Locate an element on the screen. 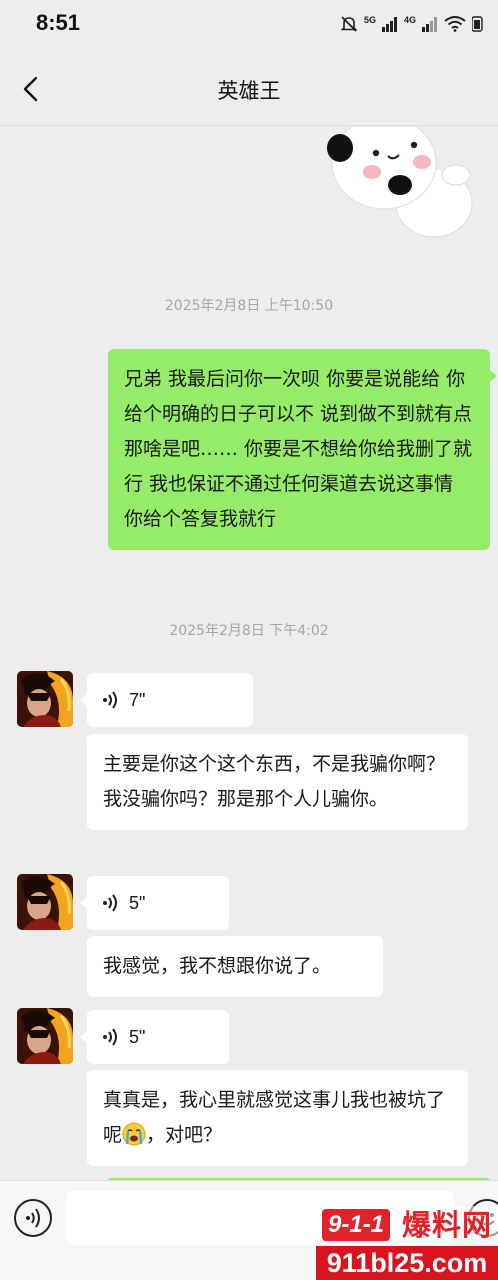 This screenshot has width=498, height=1280. voice-mode-icon is located at coordinates (33, 1218).